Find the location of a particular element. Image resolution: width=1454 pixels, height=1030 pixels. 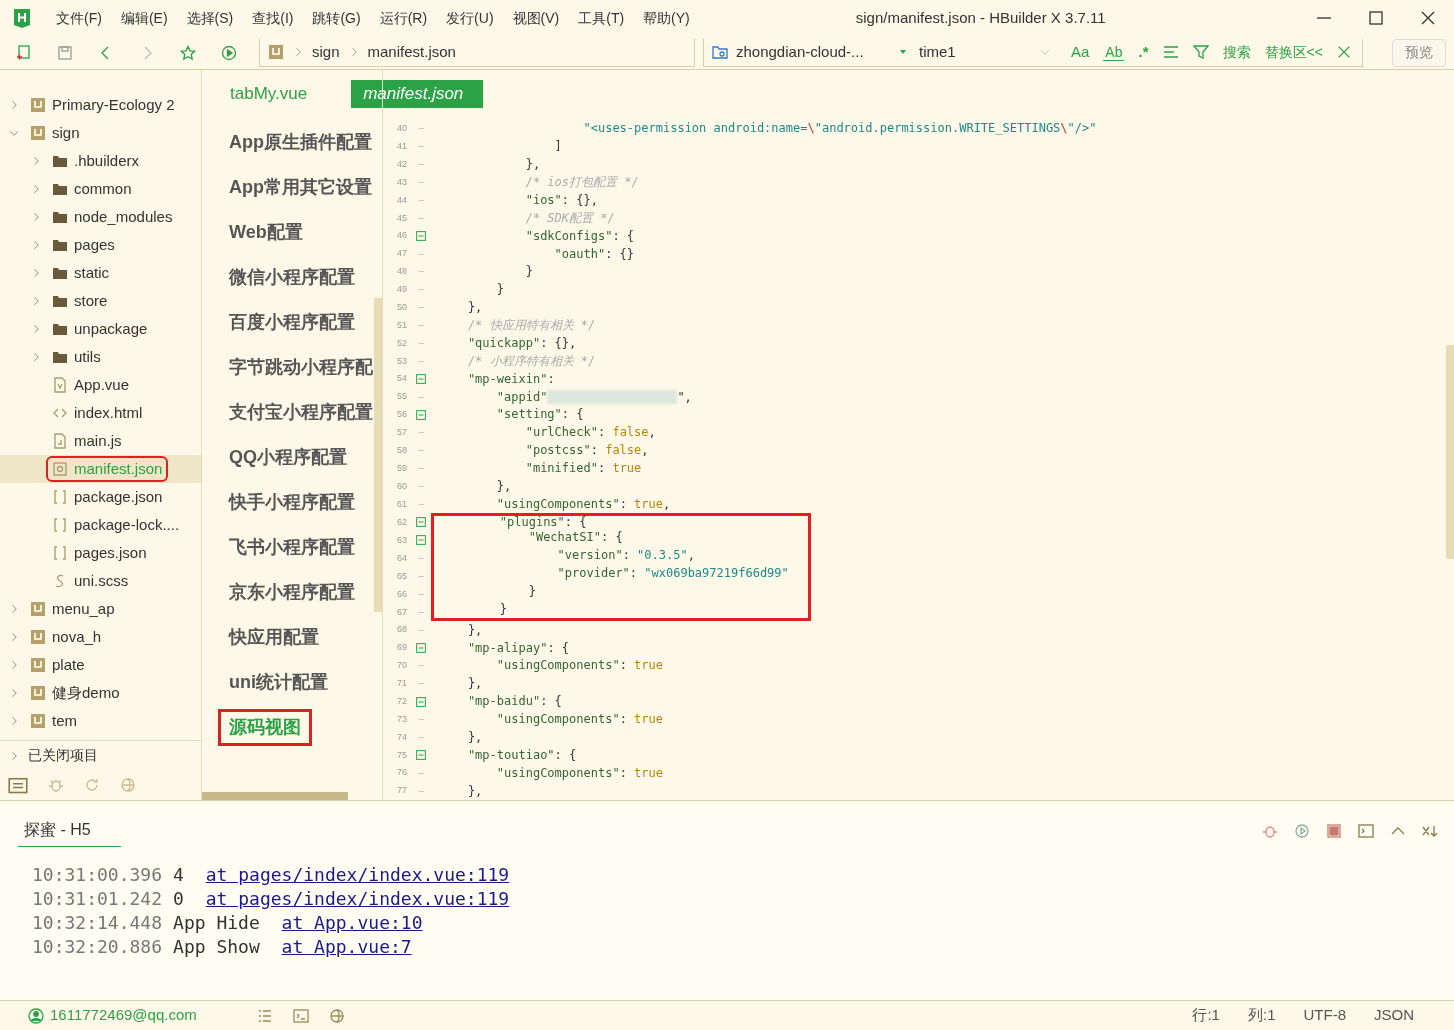

console-tab: 探蜜 - H5 is located at coordinates (69, 832).